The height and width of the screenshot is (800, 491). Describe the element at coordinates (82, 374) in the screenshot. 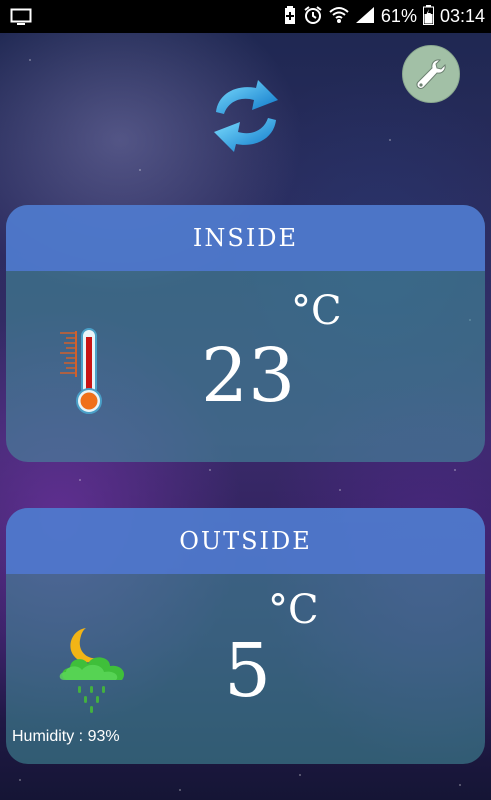

I see `thermometer-icon` at that location.